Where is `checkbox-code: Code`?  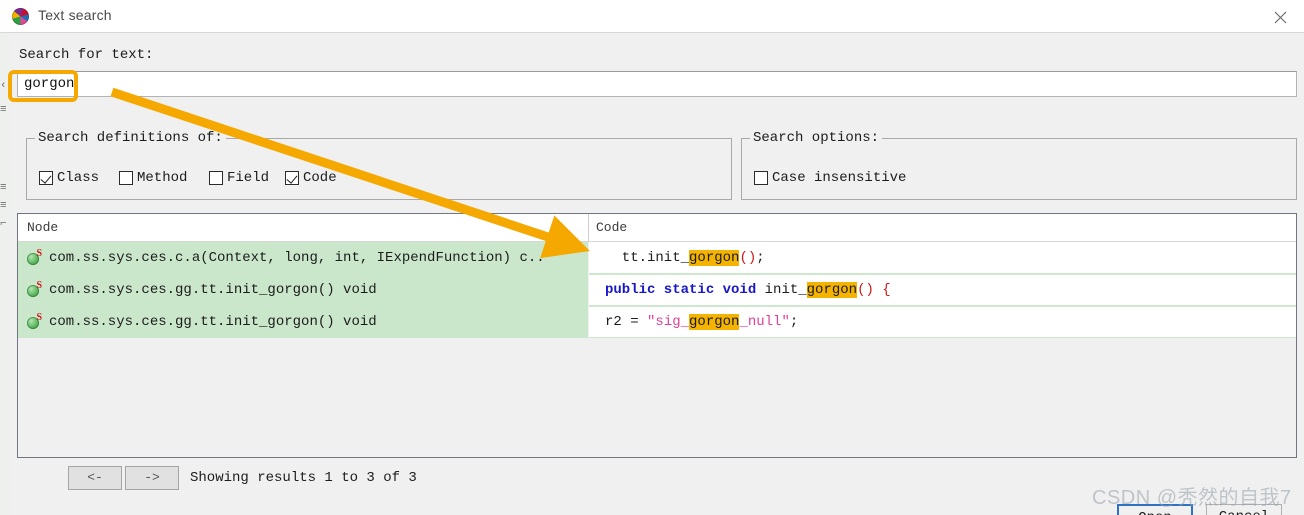 checkbox-code: Code is located at coordinates (311, 178).